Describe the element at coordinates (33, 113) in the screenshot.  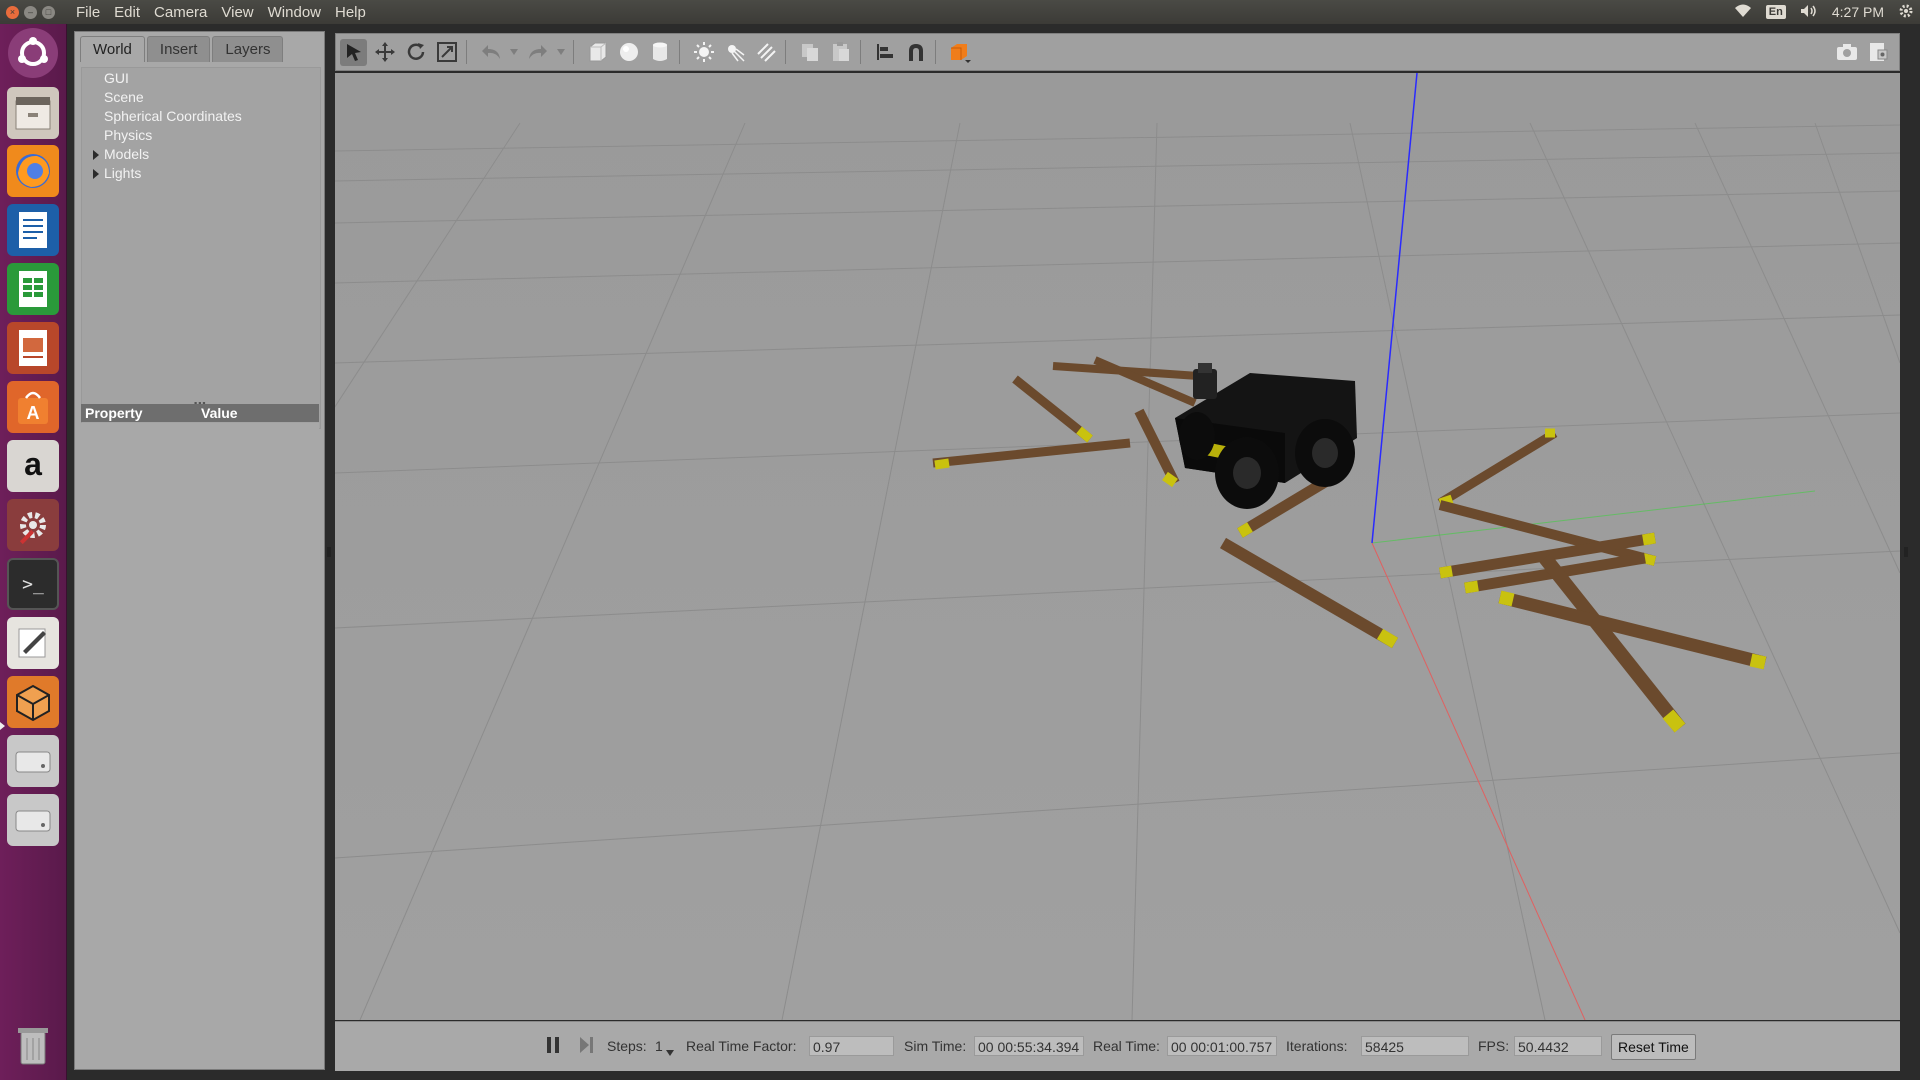
I see `files-icon` at that location.